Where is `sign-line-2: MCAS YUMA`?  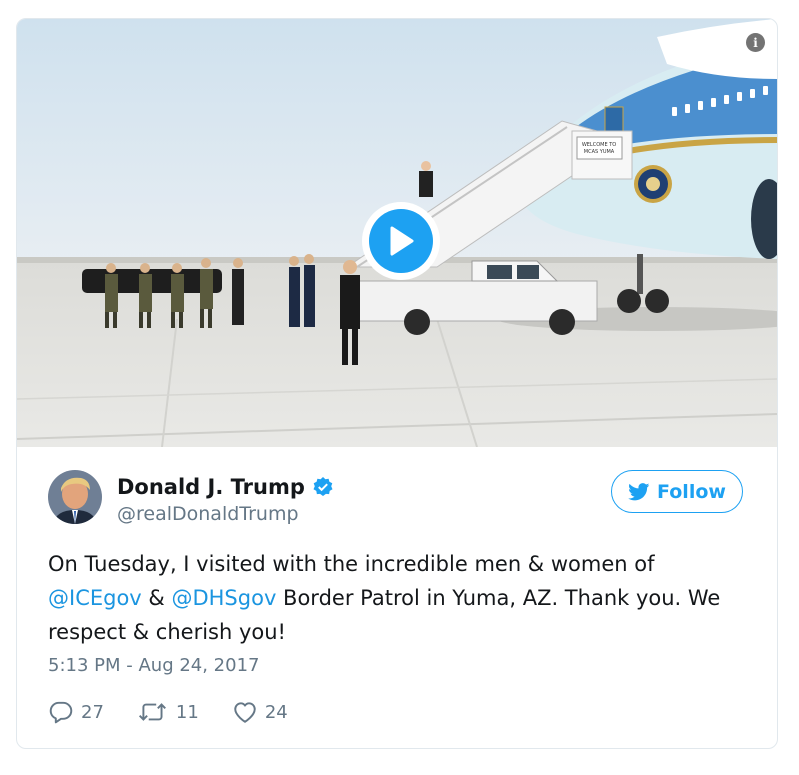 sign-line-2: MCAS YUMA is located at coordinates (599, 152).